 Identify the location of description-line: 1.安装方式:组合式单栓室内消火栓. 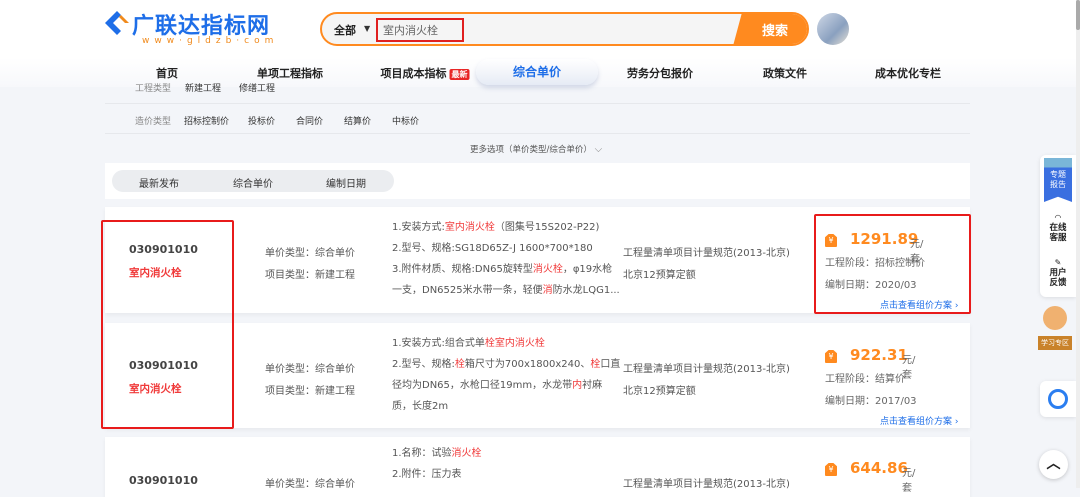
(492, 343).